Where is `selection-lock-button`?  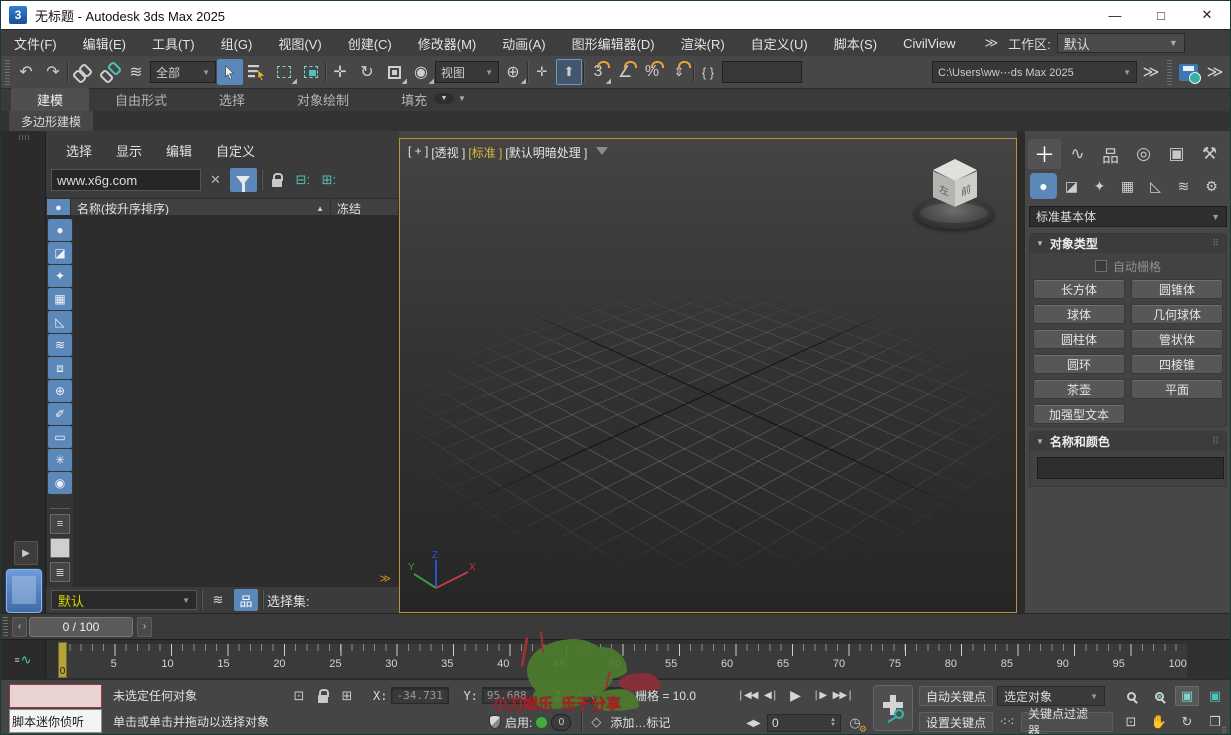 selection-lock-button is located at coordinates (323, 696).